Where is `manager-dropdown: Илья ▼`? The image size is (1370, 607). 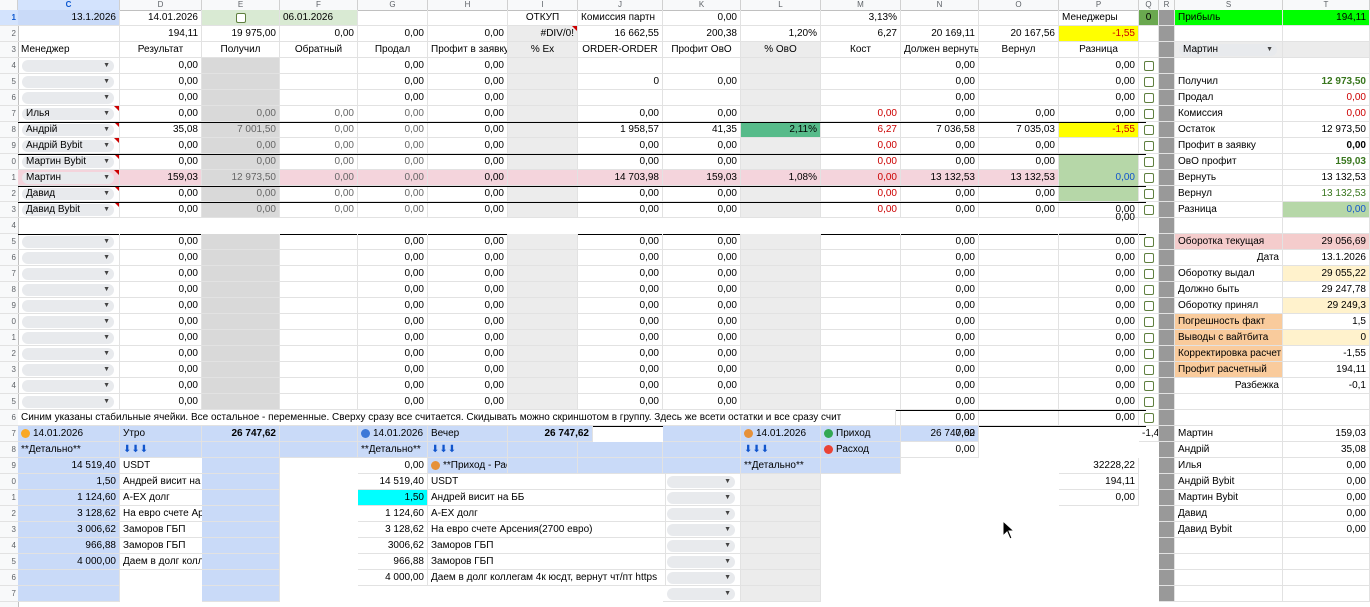
manager-dropdown: Илья ▼ is located at coordinates (68, 114).